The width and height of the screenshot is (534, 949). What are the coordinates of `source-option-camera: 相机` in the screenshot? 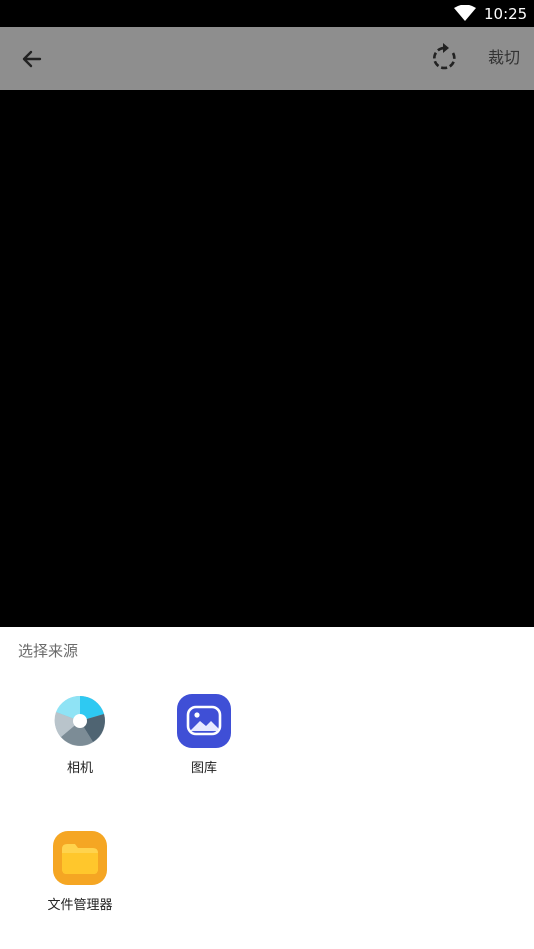 It's located at (80, 742).